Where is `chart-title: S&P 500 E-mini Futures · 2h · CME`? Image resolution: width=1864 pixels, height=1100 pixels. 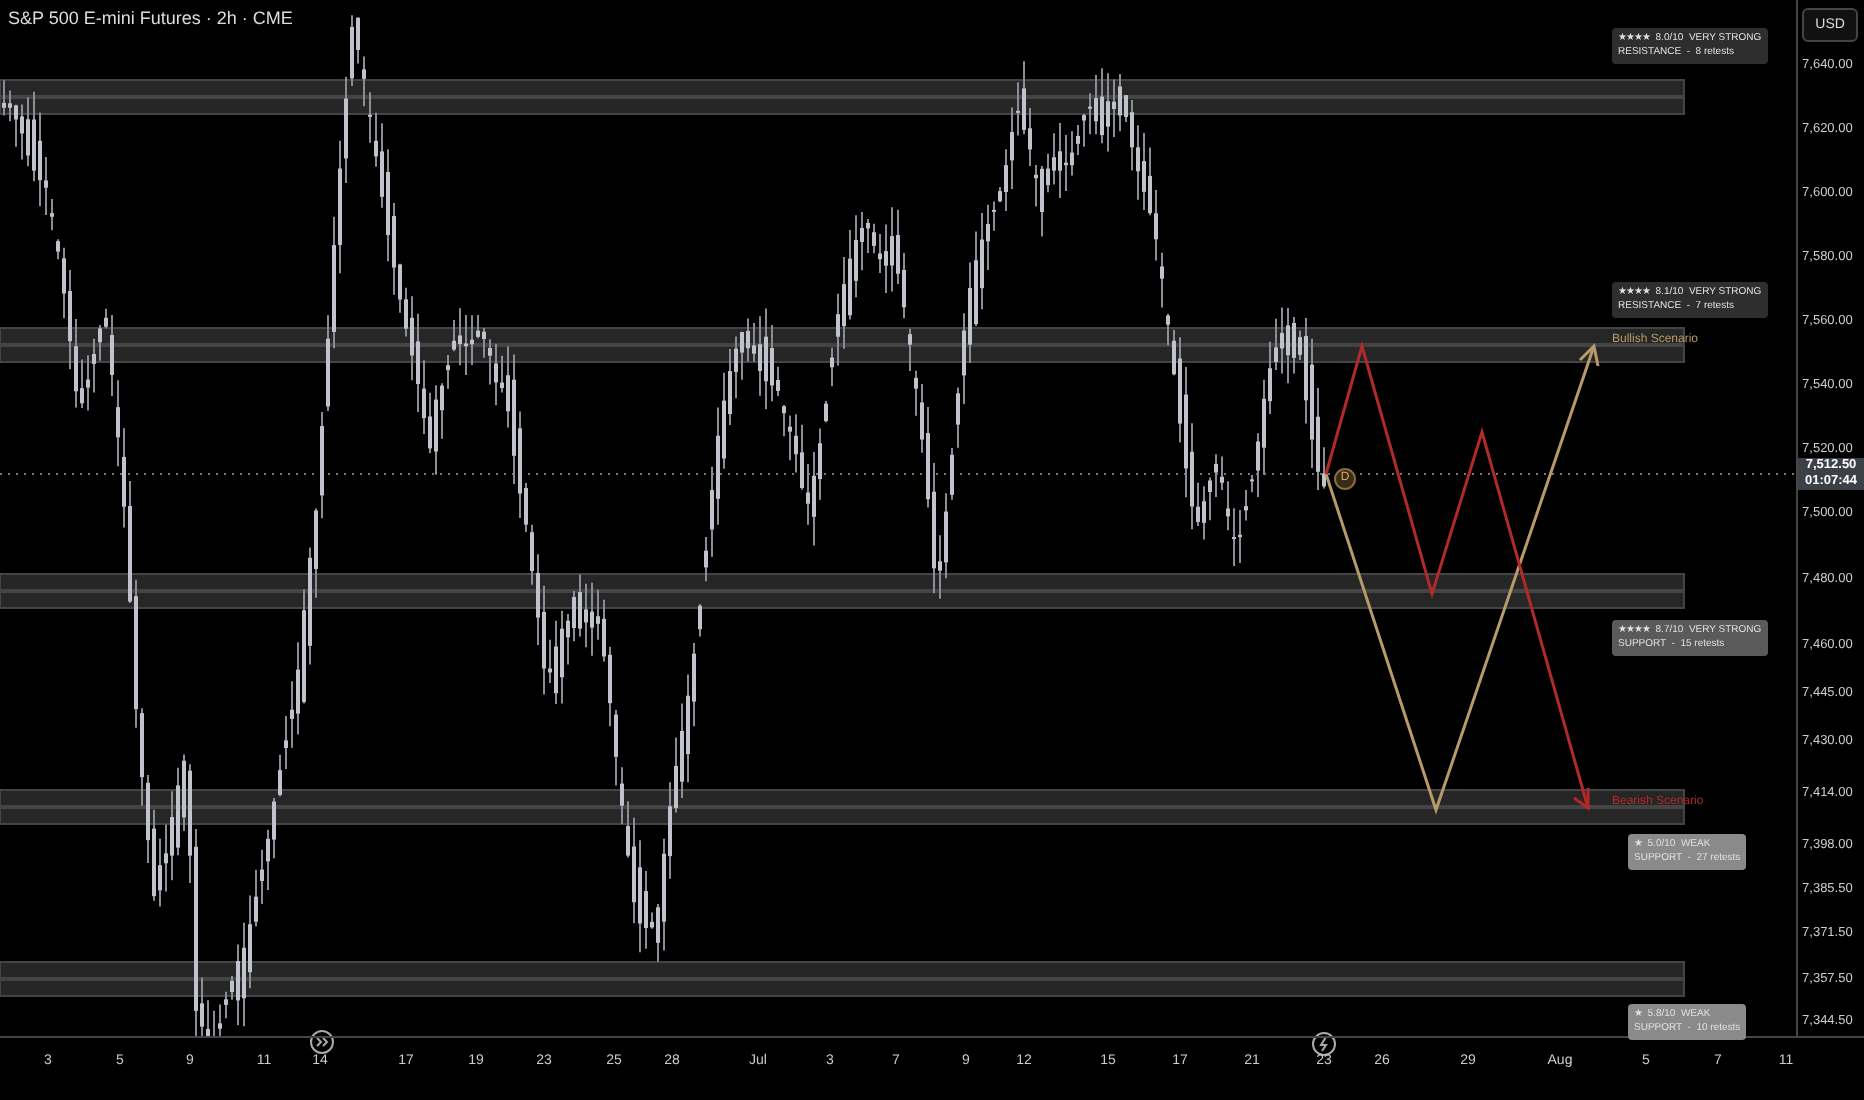
chart-title: S&P 500 E-mini Futures · 2h · CME is located at coordinates (150, 18).